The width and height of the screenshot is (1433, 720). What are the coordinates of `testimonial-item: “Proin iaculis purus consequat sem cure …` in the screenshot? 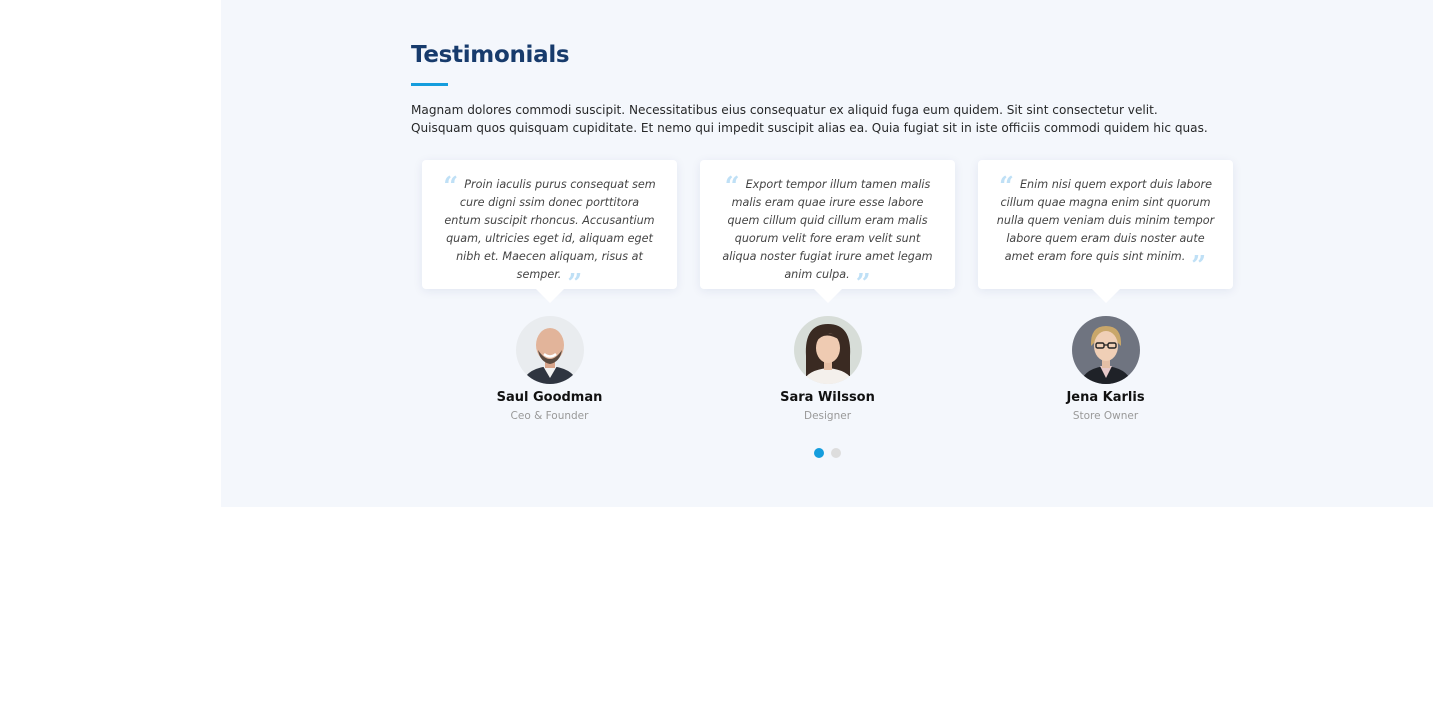 It's located at (549, 291).